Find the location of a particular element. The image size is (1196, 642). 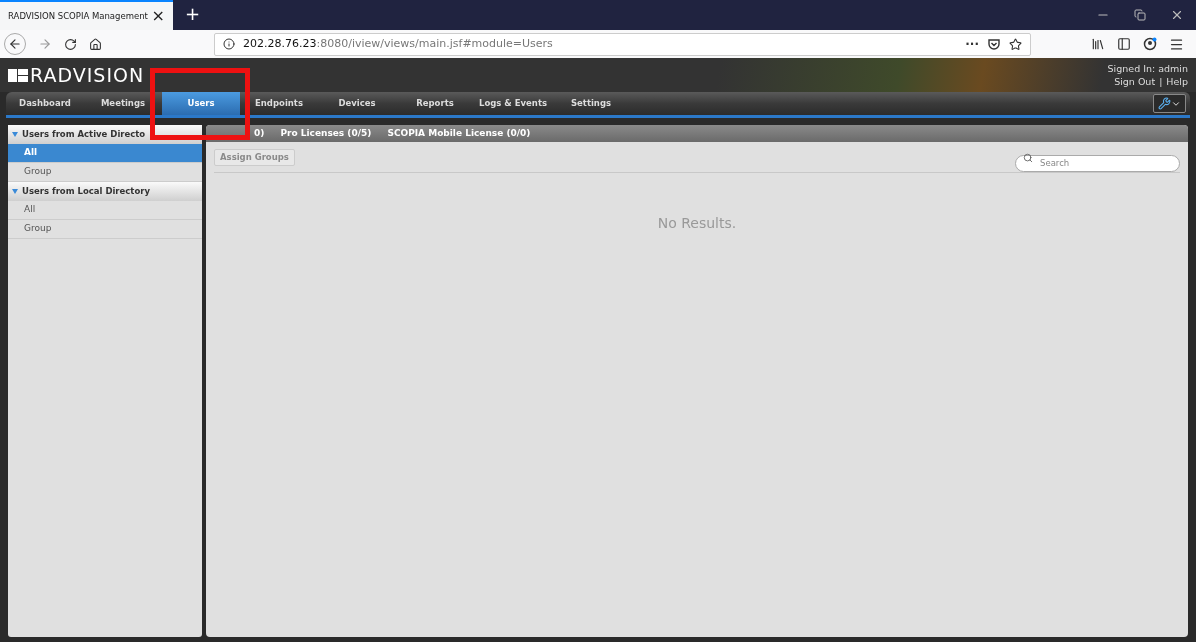

address-bar: 202.28.76.23:8080/iview/views/main.jsf#module=Users ··· is located at coordinates (622, 44).